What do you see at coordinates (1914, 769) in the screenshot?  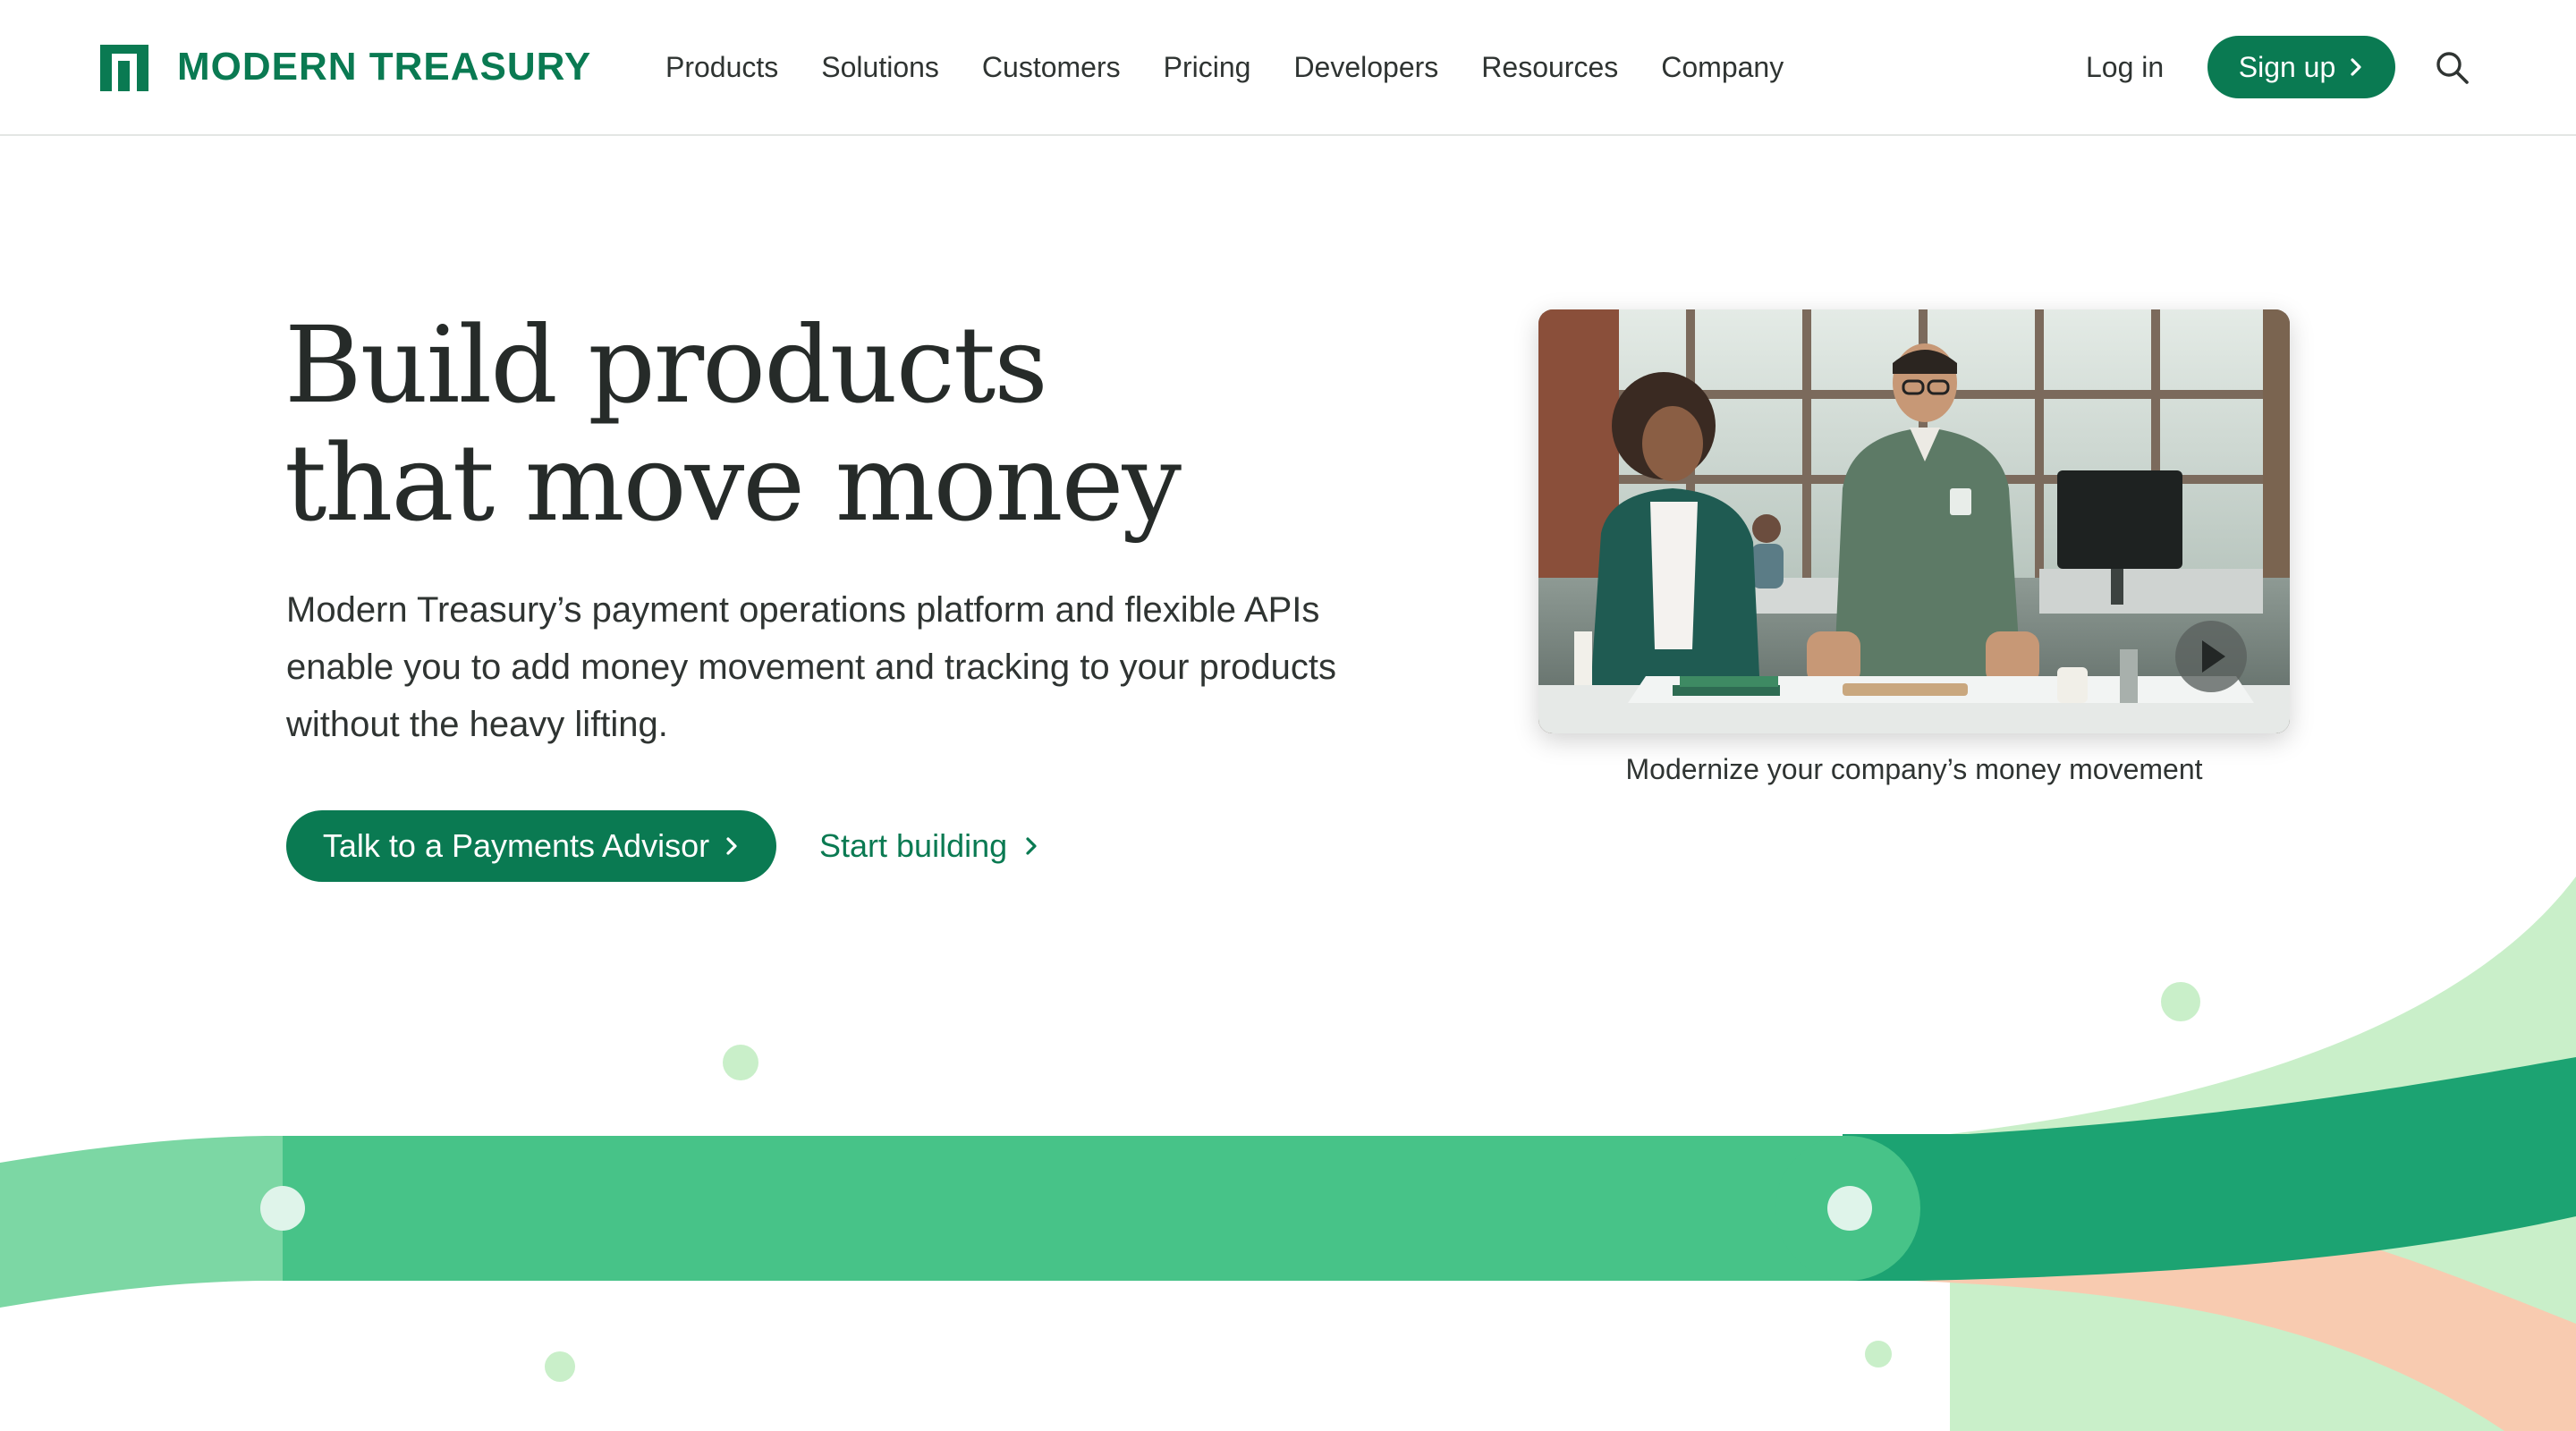 I see `video-caption: Modernize your company’s money movement` at bounding box center [1914, 769].